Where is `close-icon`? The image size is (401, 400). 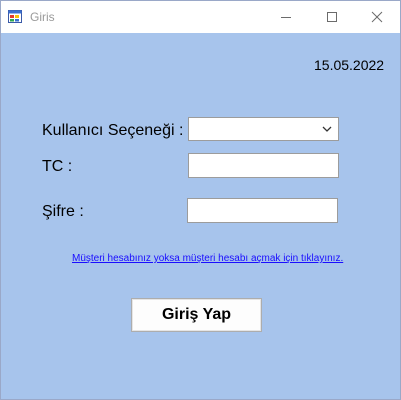 close-icon is located at coordinates (377, 17).